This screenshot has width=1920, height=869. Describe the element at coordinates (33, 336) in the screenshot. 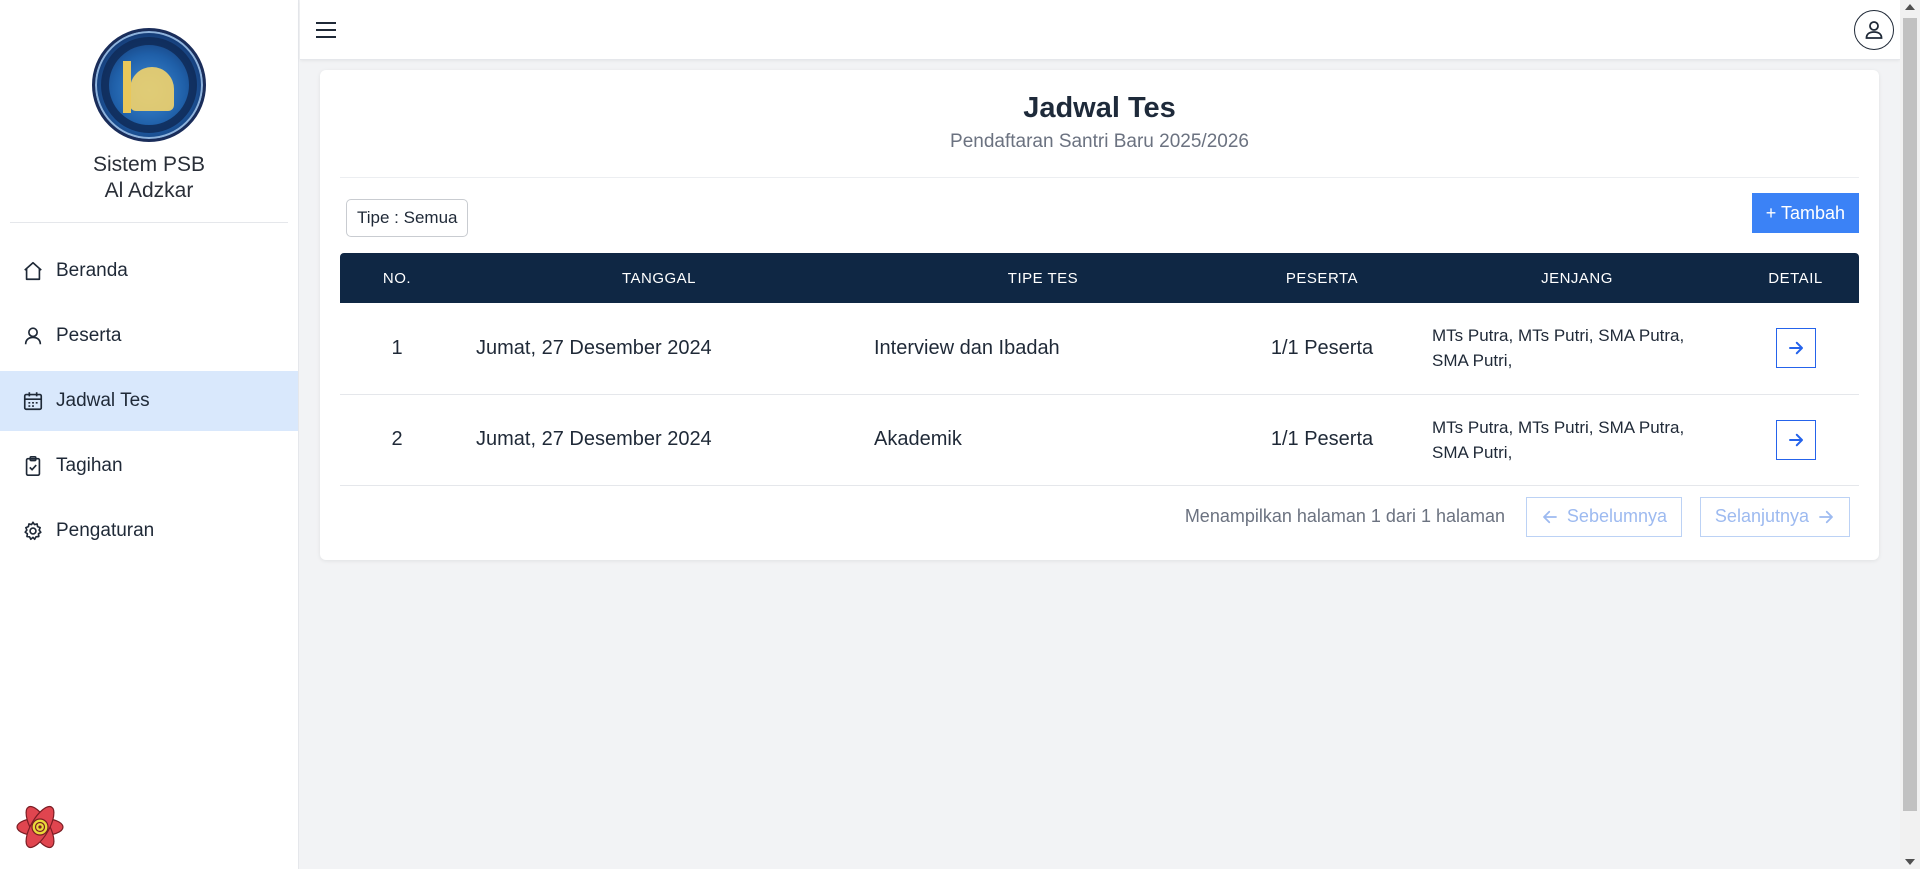

I see `user-icon` at that location.